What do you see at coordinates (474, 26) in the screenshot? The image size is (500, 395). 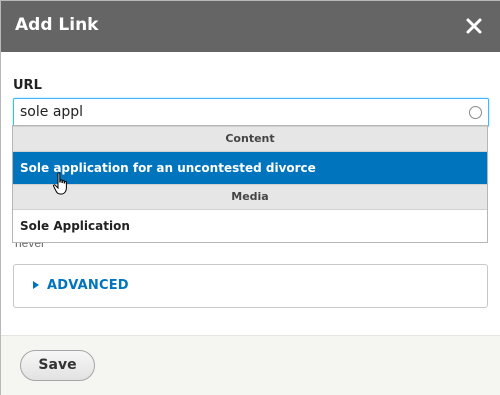 I see `close-icon` at bounding box center [474, 26].